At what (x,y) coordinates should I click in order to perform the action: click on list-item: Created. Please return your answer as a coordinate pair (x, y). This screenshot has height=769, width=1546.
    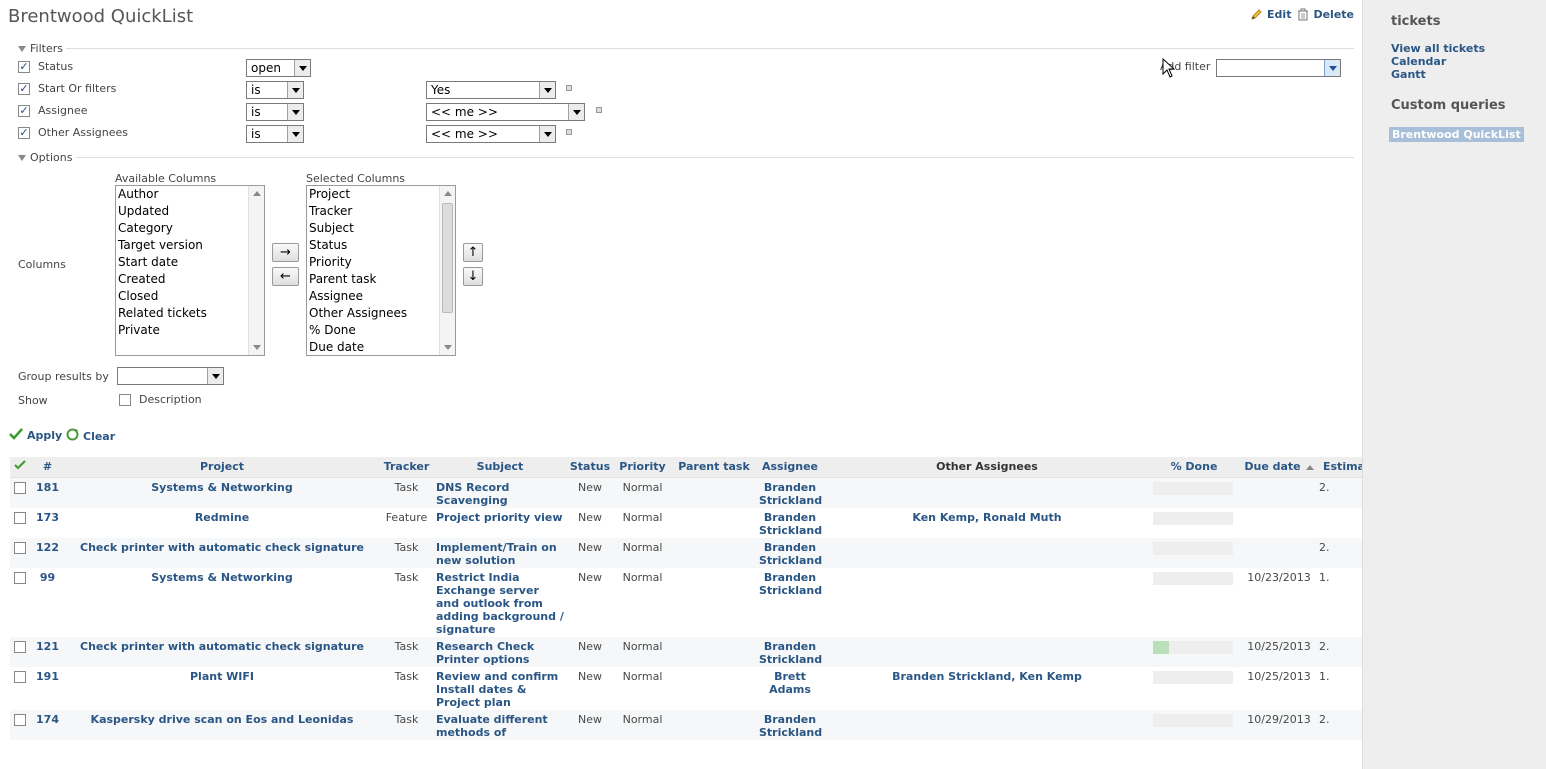
    Looking at the image, I should click on (190, 279).